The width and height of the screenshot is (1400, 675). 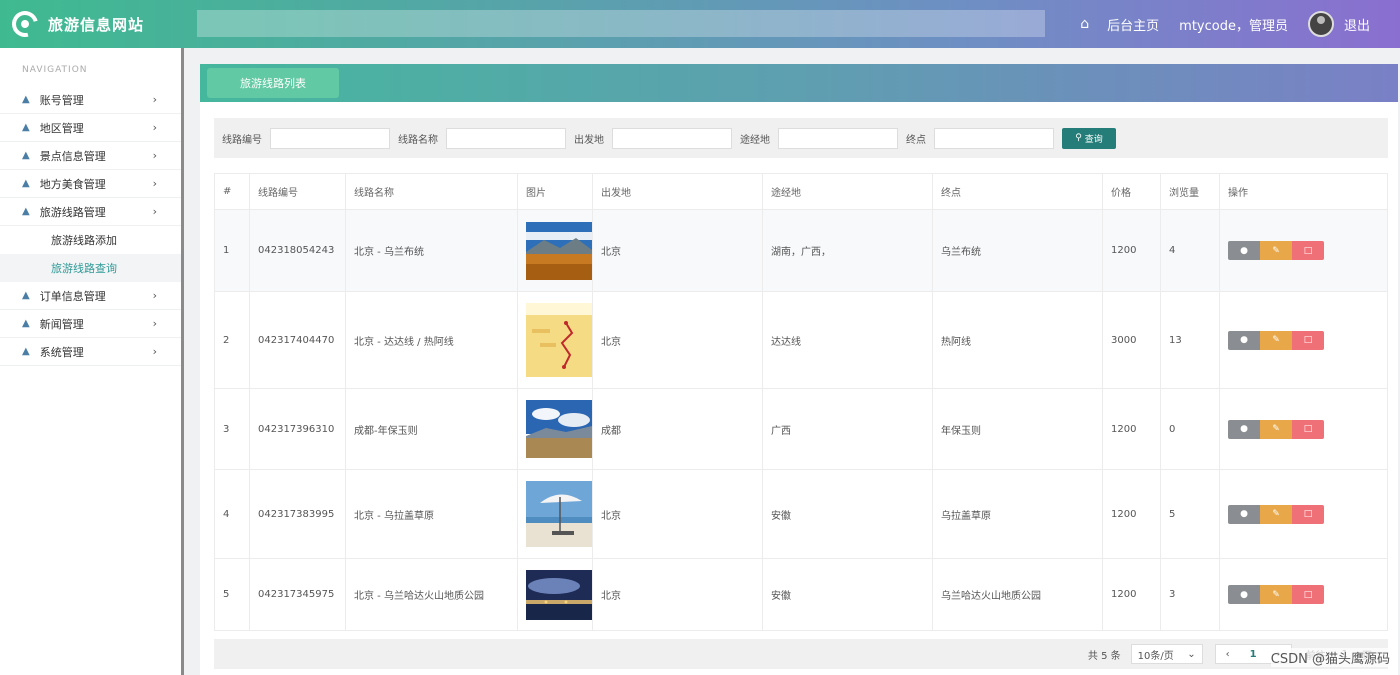 What do you see at coordinates (297, 250) in the screenshot?
I see `cell-route-no: 042318054243` at bounding box center [297, 250].